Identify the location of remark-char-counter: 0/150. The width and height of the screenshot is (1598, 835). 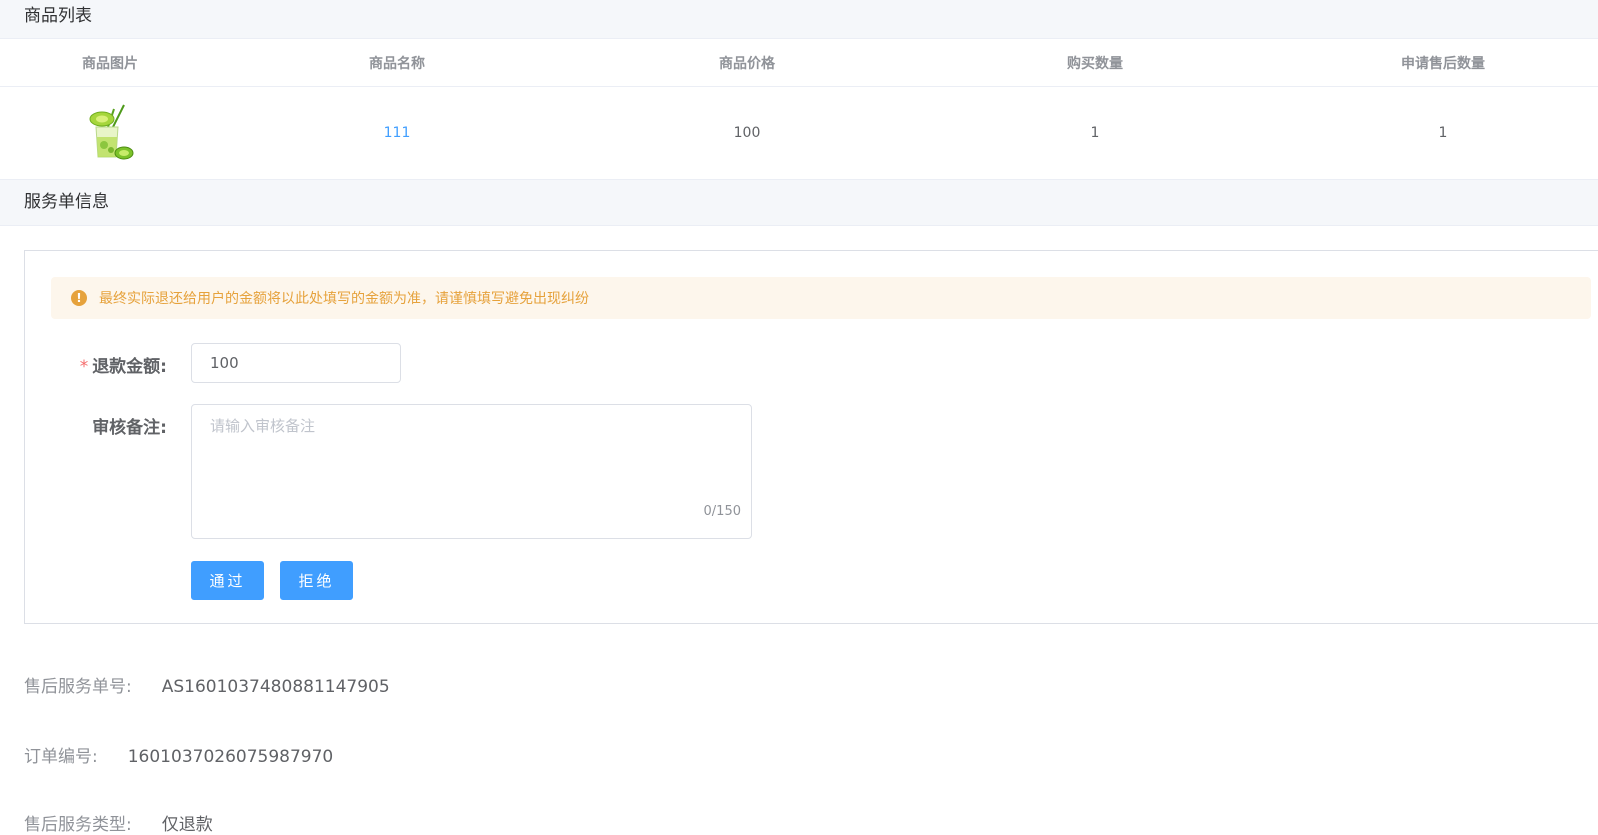
(722, 511).